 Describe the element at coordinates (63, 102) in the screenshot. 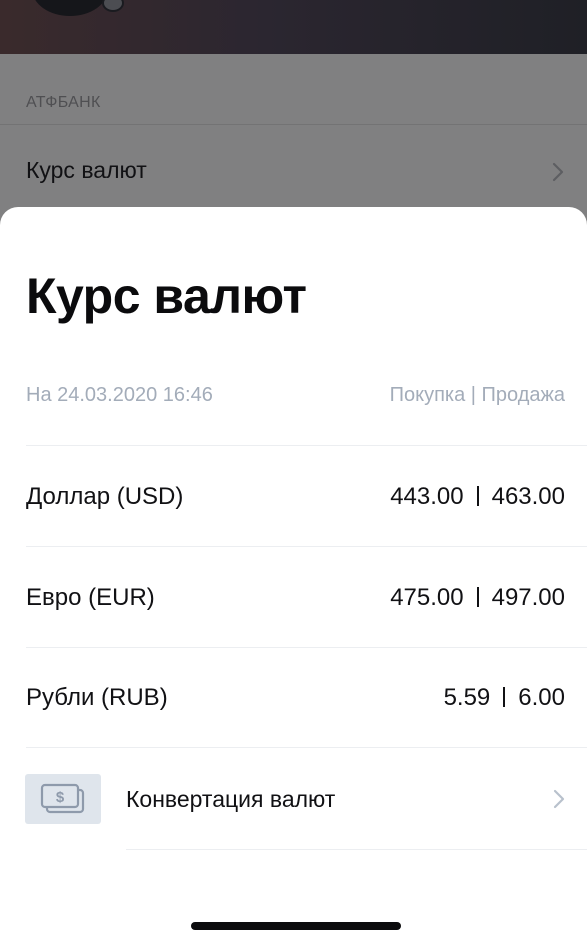

I see `bank-section-title: АТФБАНК` at that location.